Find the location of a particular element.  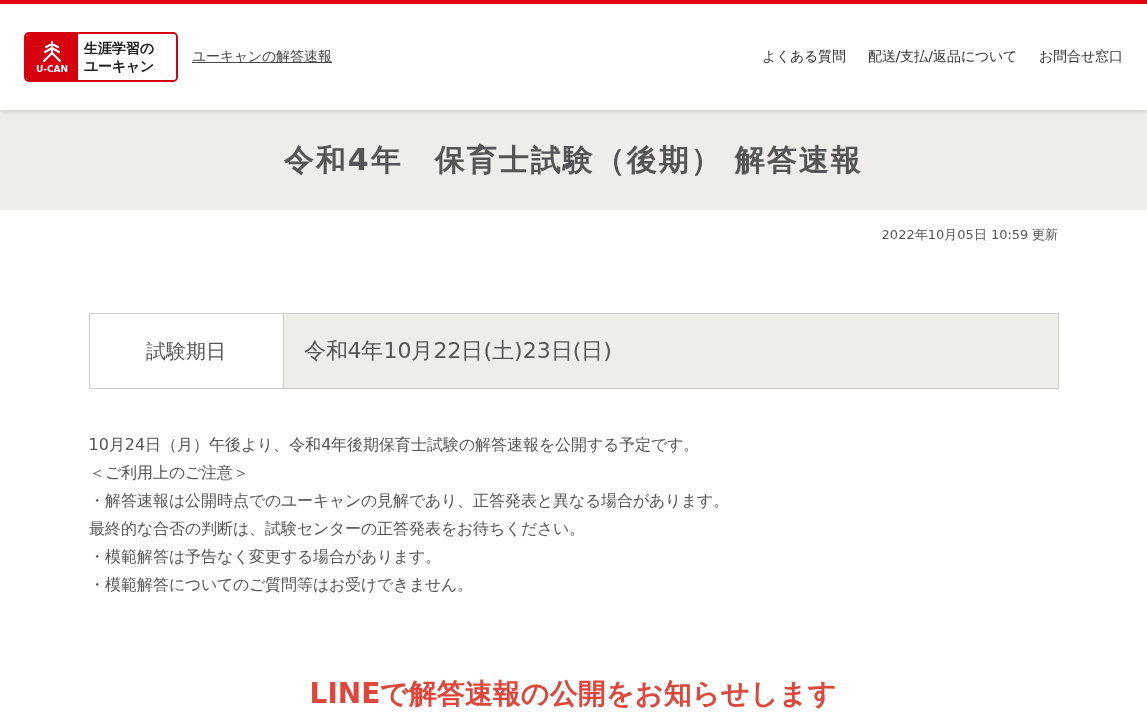

nav-link: お問合せ窓口 is located at coordinates (1081, 57).